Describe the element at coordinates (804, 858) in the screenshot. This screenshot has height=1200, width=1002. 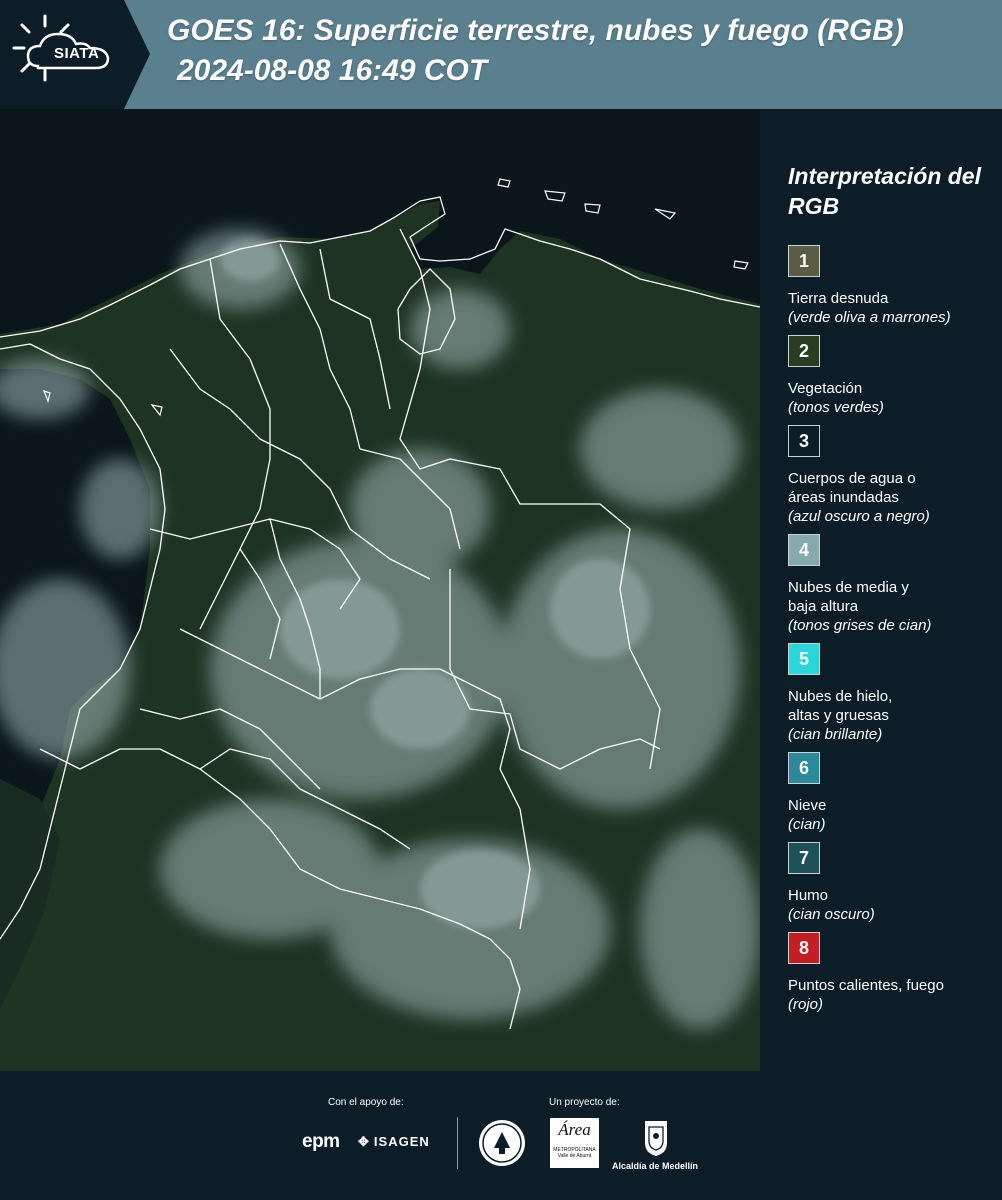
I see `legend-swatch-7: 7` at that location.